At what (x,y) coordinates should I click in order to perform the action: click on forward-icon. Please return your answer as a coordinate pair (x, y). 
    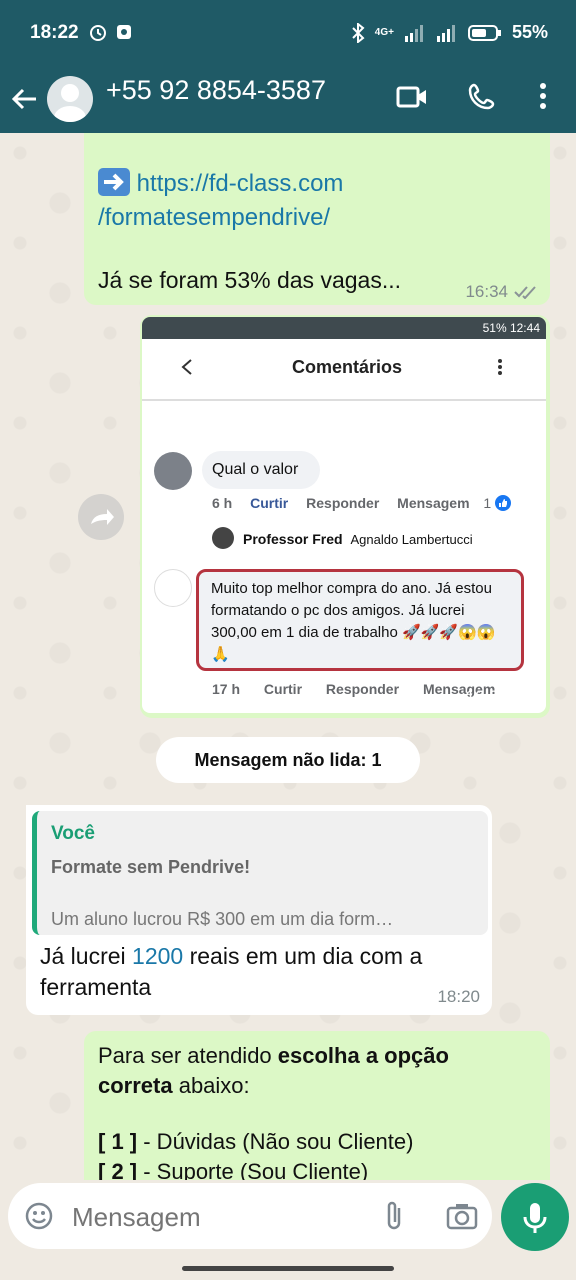
    Looking at the image, I should click on (102, 517).